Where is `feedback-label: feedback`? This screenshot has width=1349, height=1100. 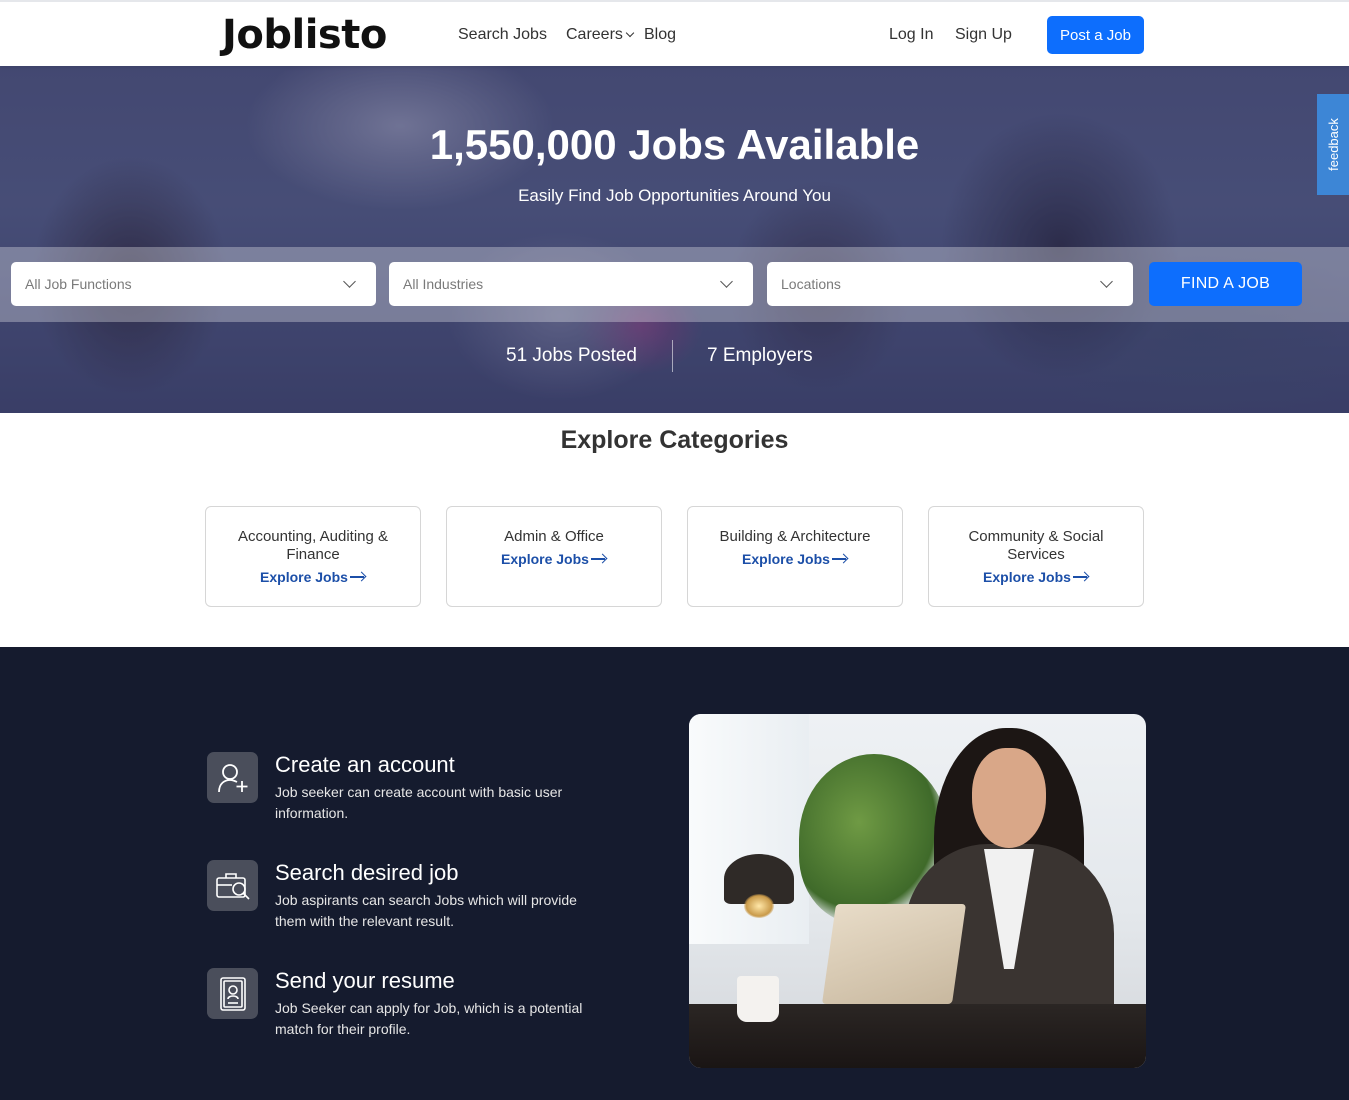 feedback-label: feedback is located at coordinates (1333, 144).